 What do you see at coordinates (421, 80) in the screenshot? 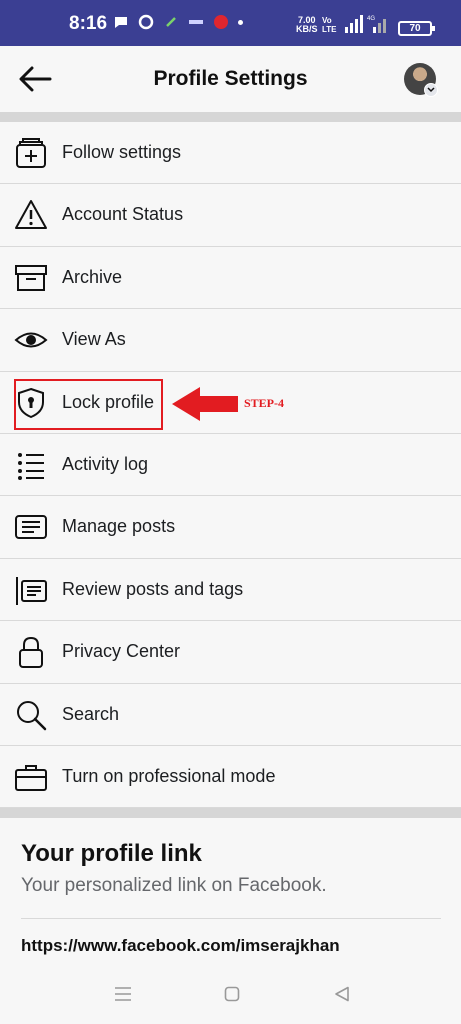
I see `avatar` at bounding box center [421, 80].